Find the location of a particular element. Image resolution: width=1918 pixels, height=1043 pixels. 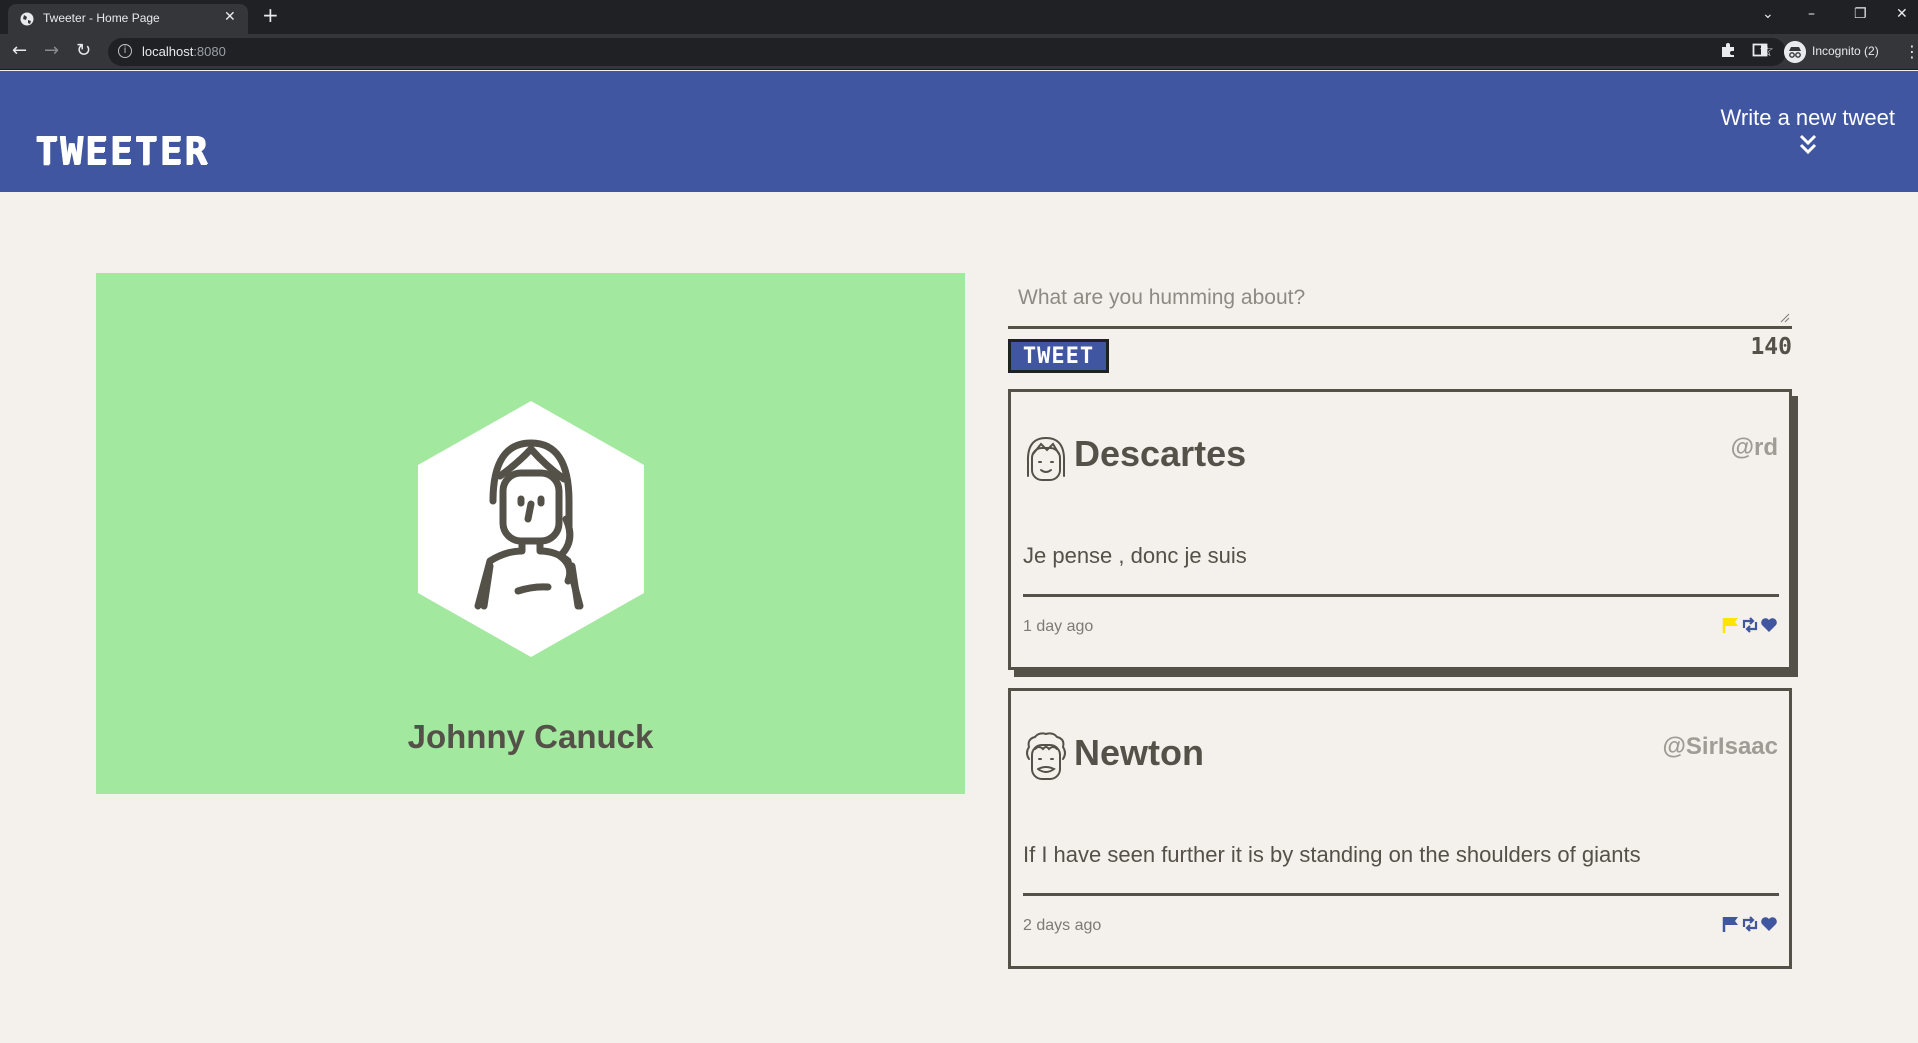

tab-title: Tweeter - Home Page is located at coordinates (101, 18).